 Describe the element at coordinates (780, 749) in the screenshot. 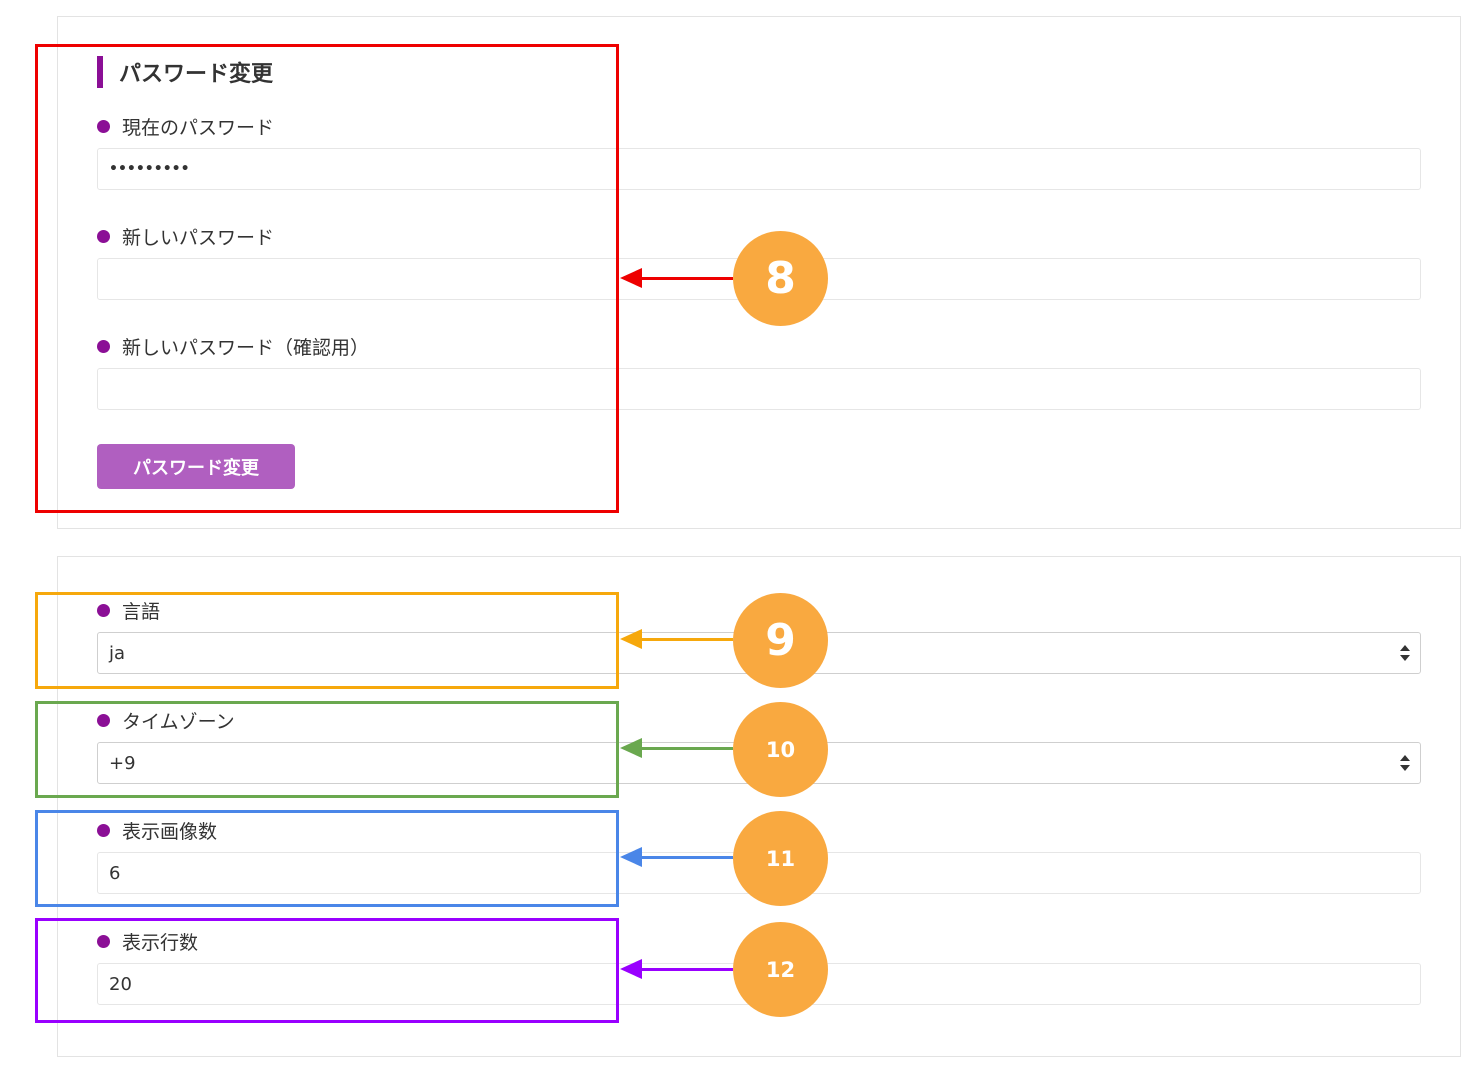

I see `annotation-badge-10: 10` at that location.